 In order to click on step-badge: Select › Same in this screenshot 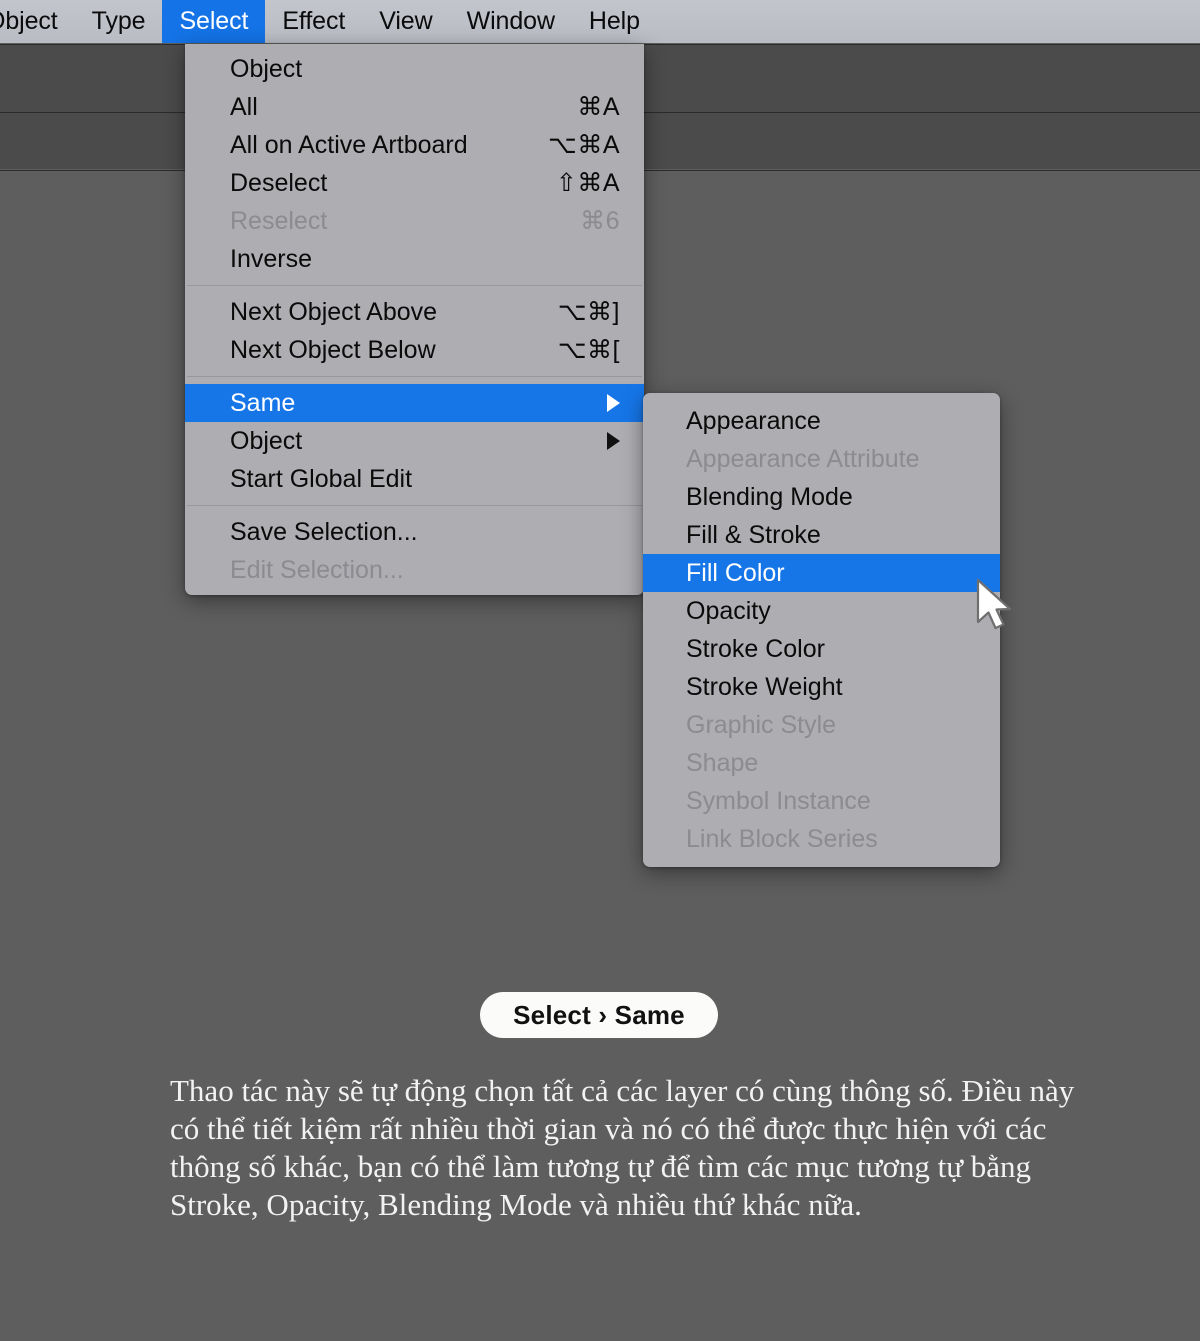, I will do `click(599, 1015)`.